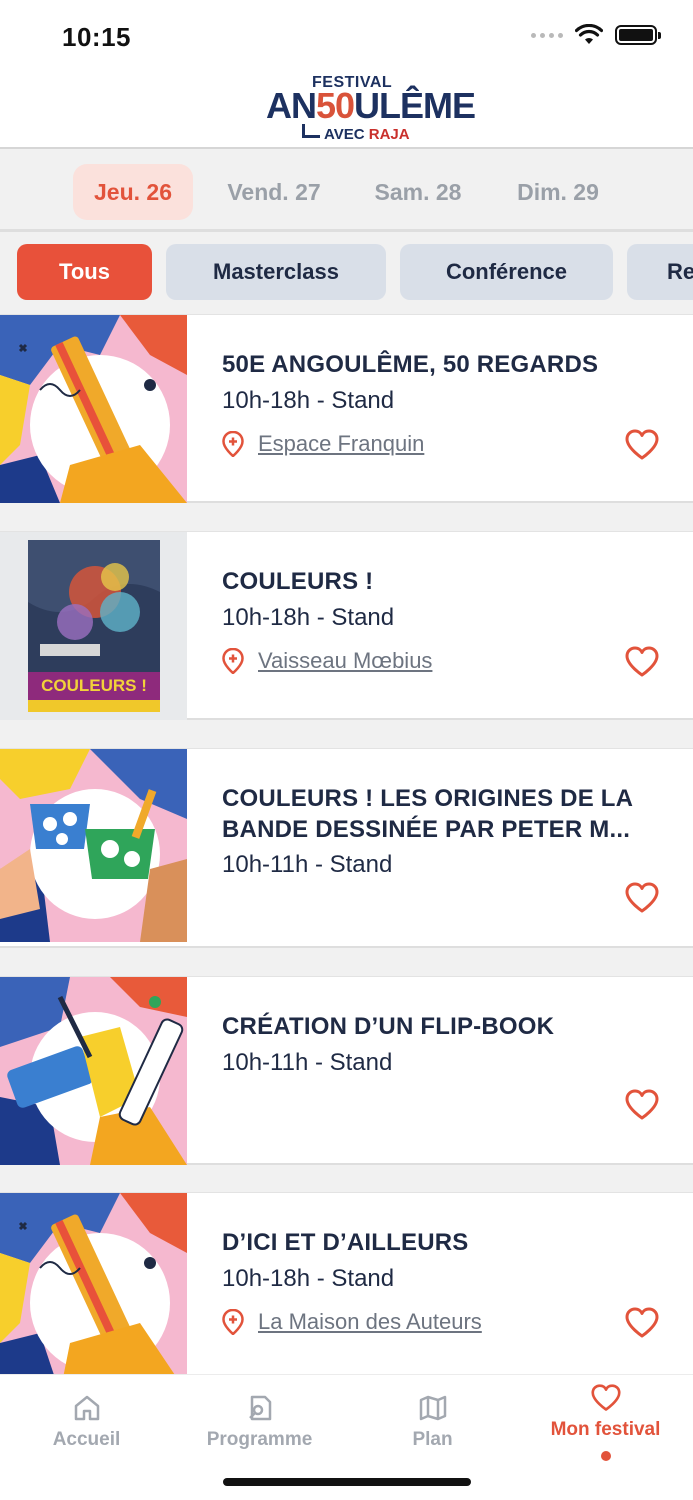 This screenshot has width=693, height=1500. Describe the element at coordinates (589, 34) in the screenshot. I see `wifi-icon` at that location.